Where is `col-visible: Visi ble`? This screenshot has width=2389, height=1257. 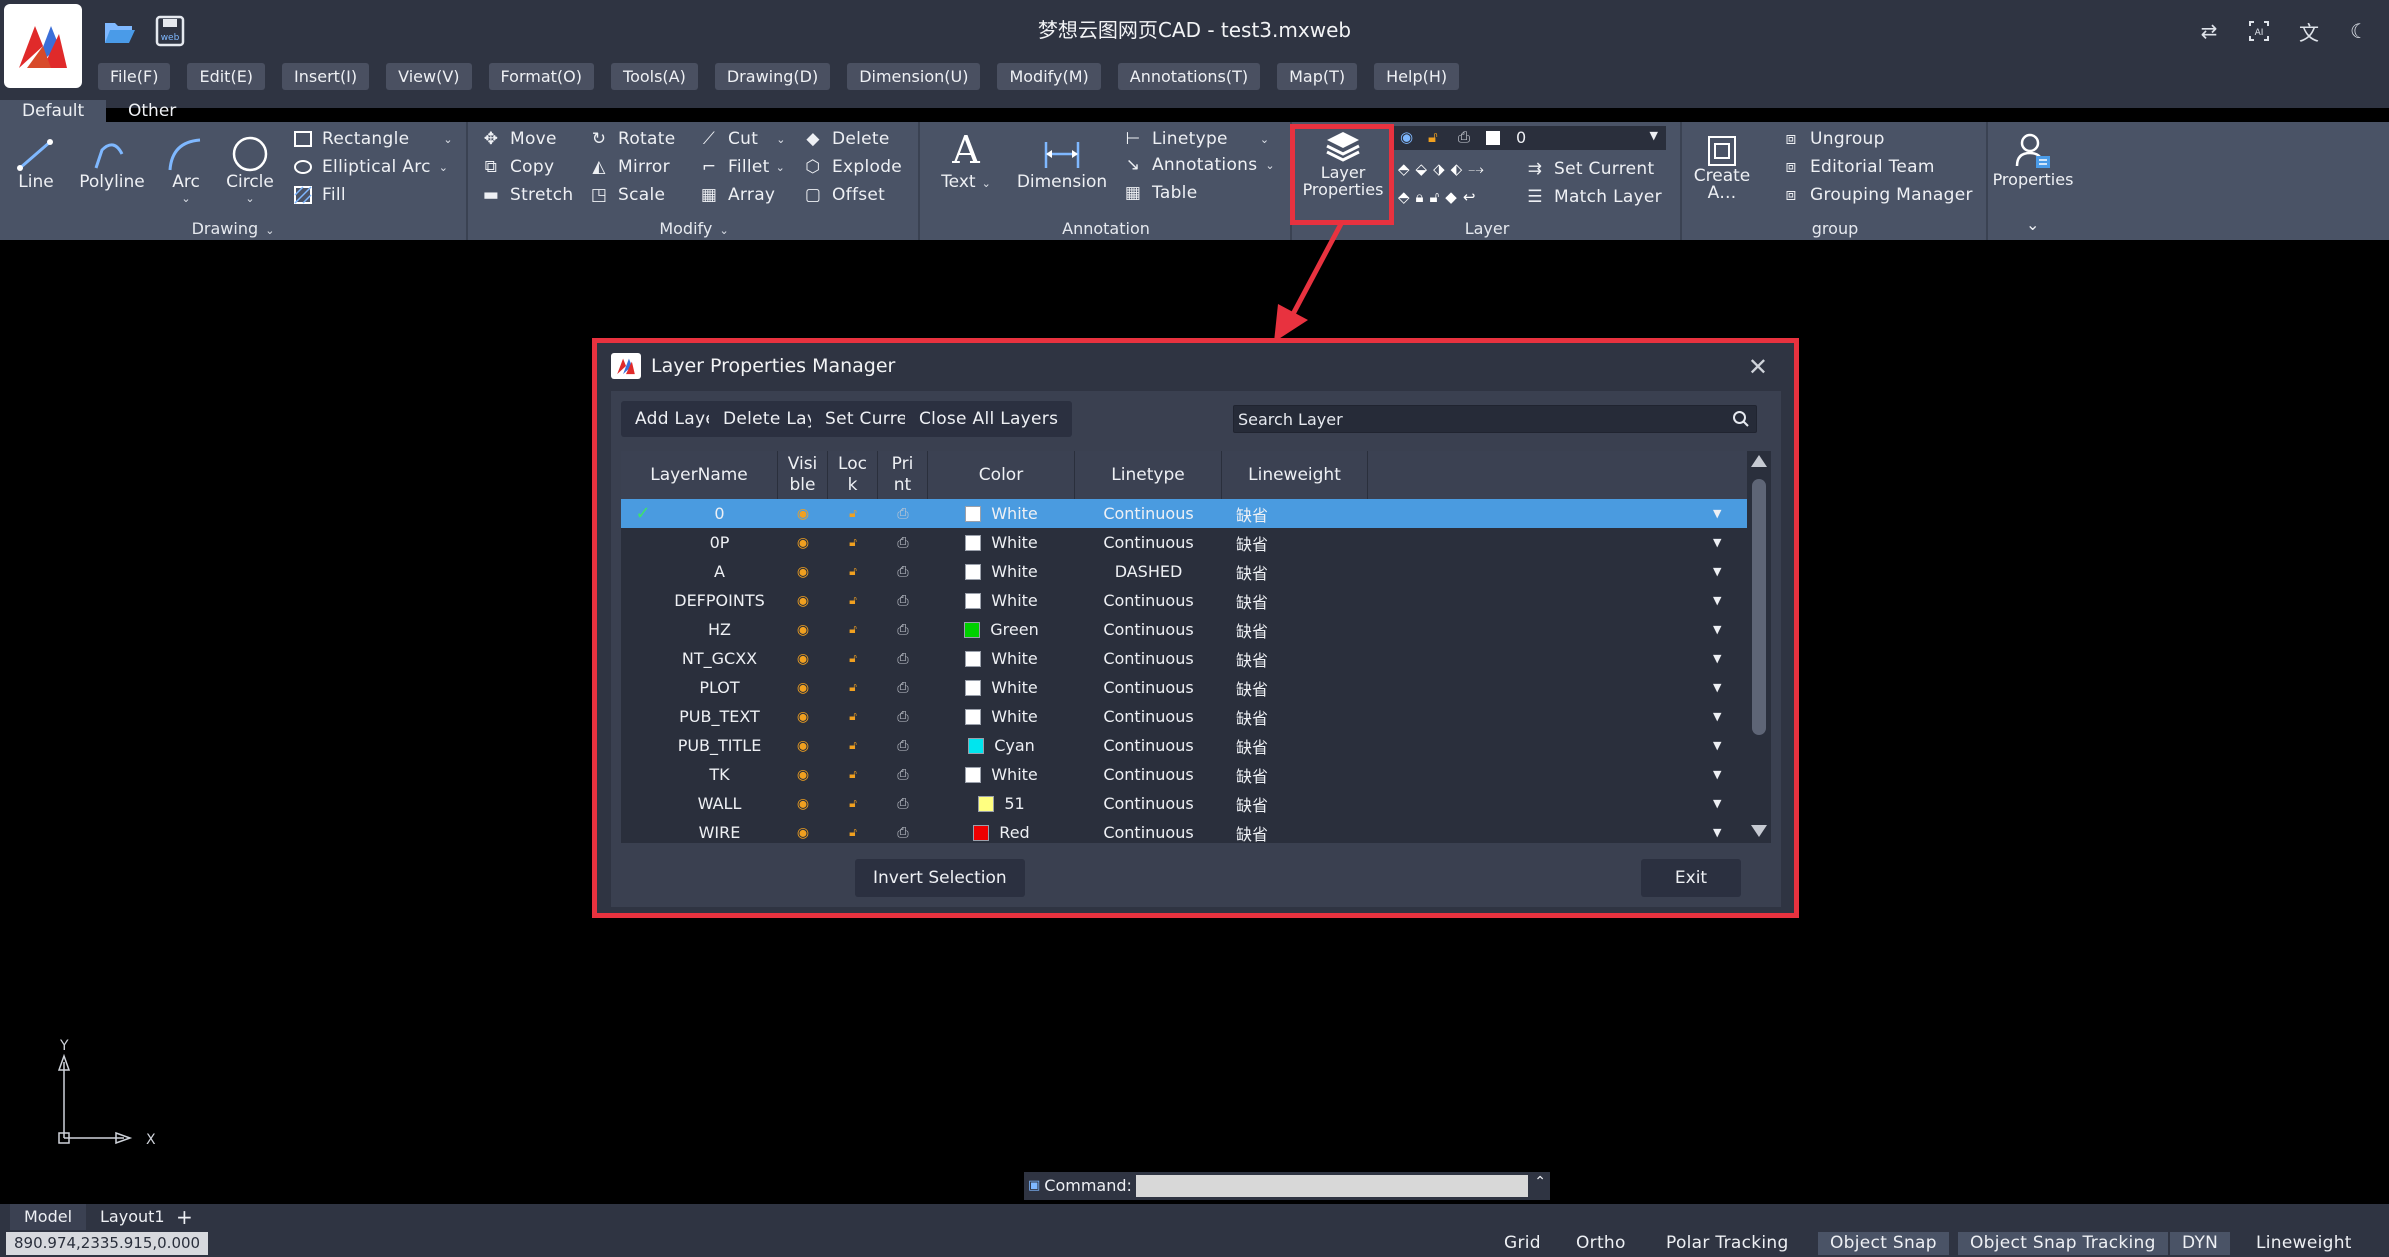 col-visible: Visi ble is located at coordinates (803, 475).